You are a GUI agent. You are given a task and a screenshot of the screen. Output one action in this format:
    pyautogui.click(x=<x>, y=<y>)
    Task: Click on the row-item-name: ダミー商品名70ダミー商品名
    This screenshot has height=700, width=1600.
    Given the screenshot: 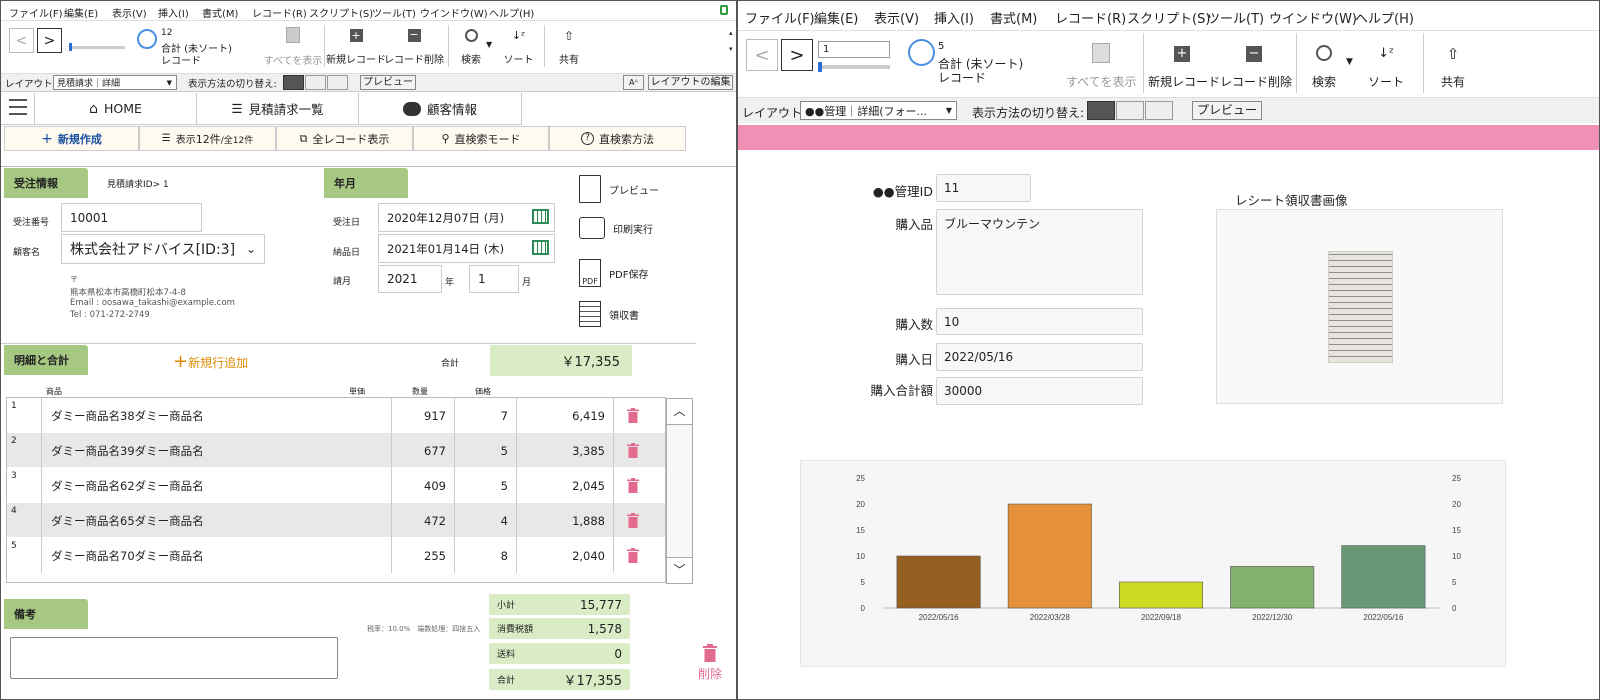 What is the action you would take?
    pyautogui.click(x=217, y=555)
    